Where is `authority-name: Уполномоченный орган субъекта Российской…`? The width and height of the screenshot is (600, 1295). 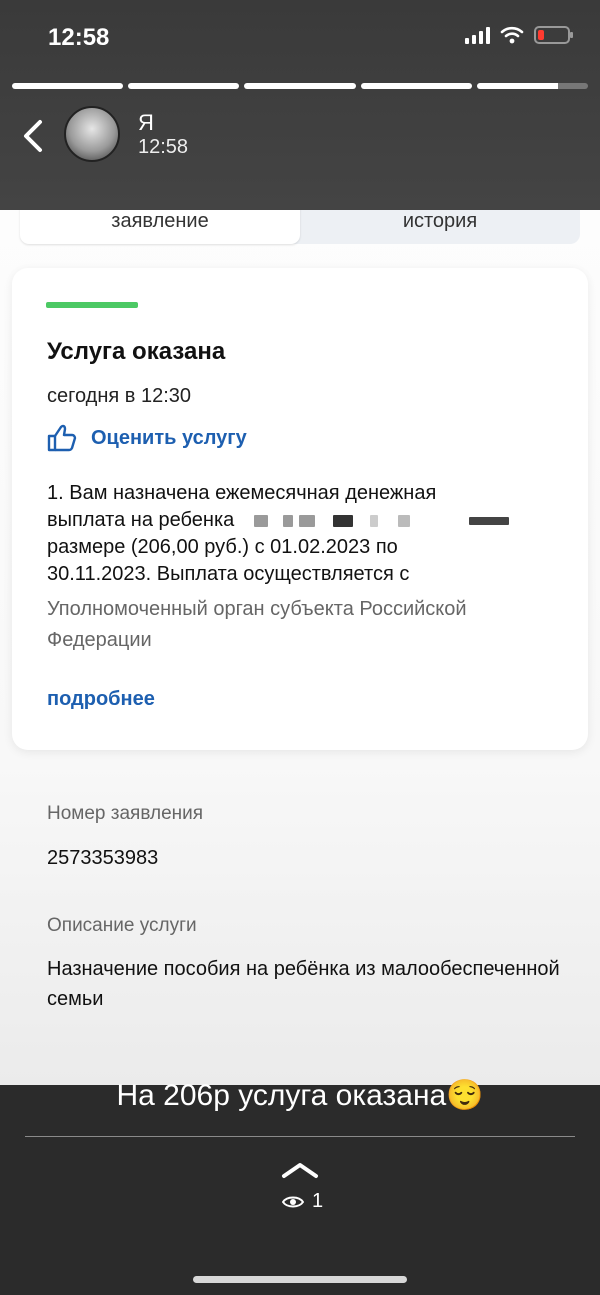
authority-name: Уполномоченный орган субъекта Российской… is located at coordinates (257, 624).